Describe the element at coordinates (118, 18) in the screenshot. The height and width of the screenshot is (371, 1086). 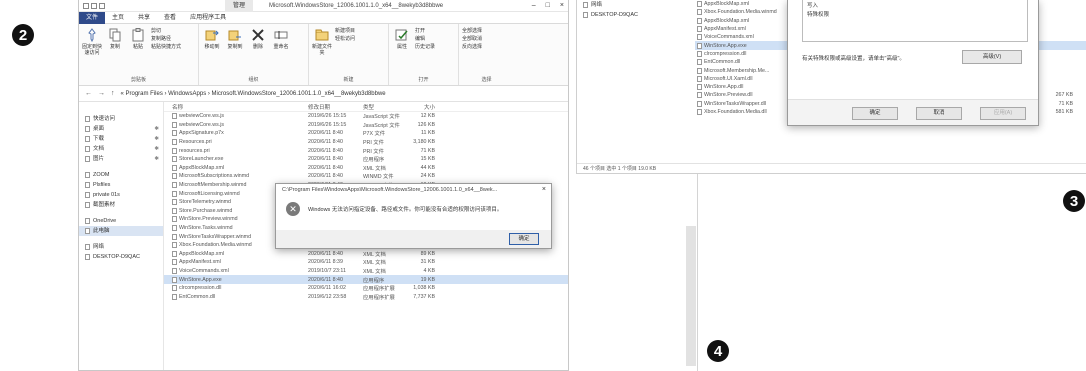
I see `tab-home: 主页` at that location.